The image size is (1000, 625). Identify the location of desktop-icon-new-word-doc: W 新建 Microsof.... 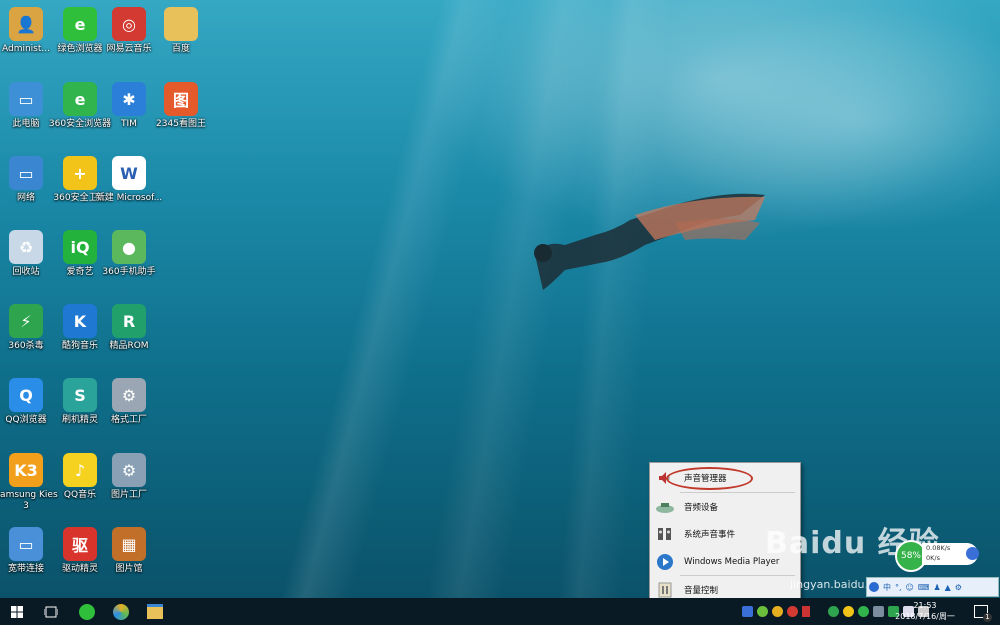
(129, 190).